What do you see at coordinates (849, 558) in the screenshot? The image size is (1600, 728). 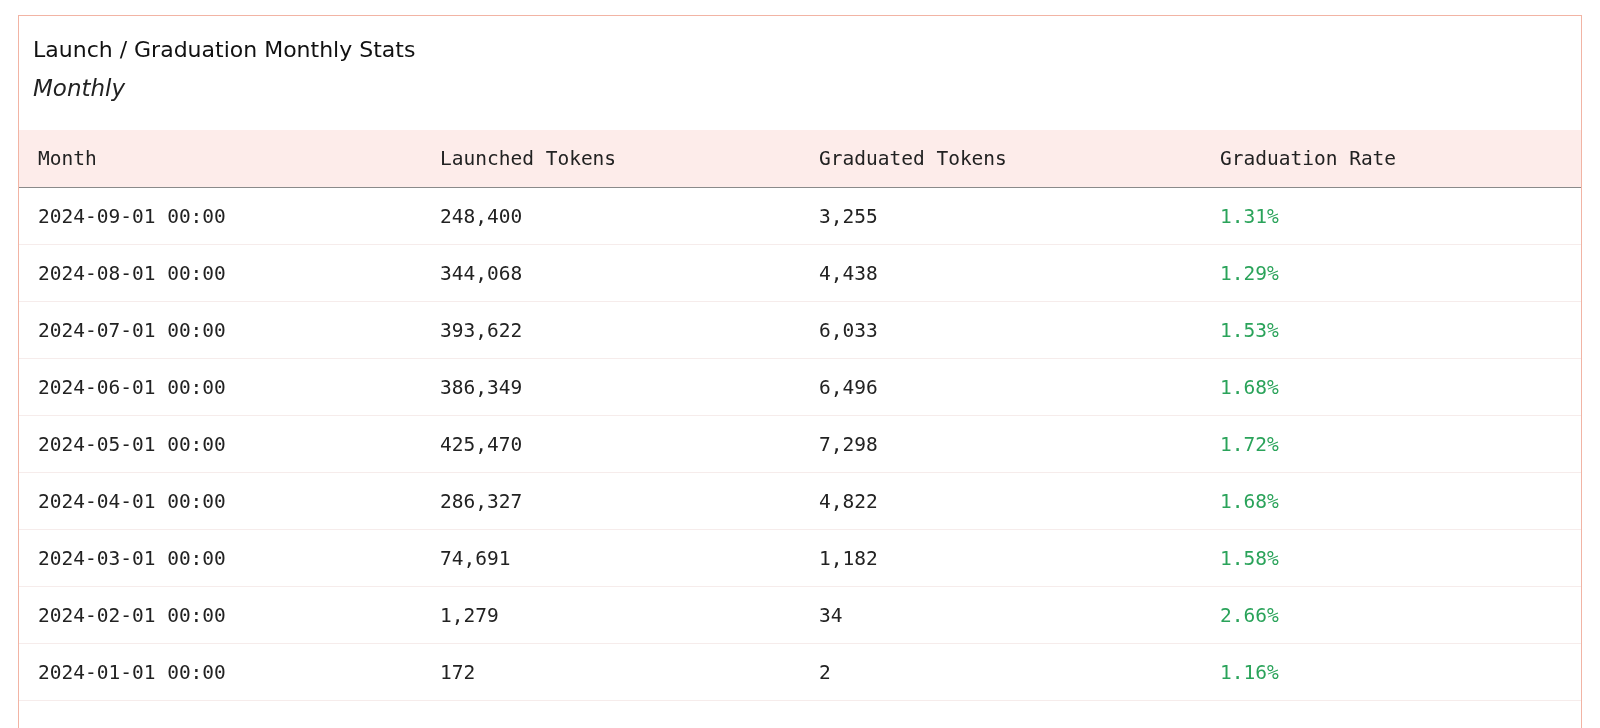 I see `table-cell-text: 1,182` at bounding box center [849, 558].